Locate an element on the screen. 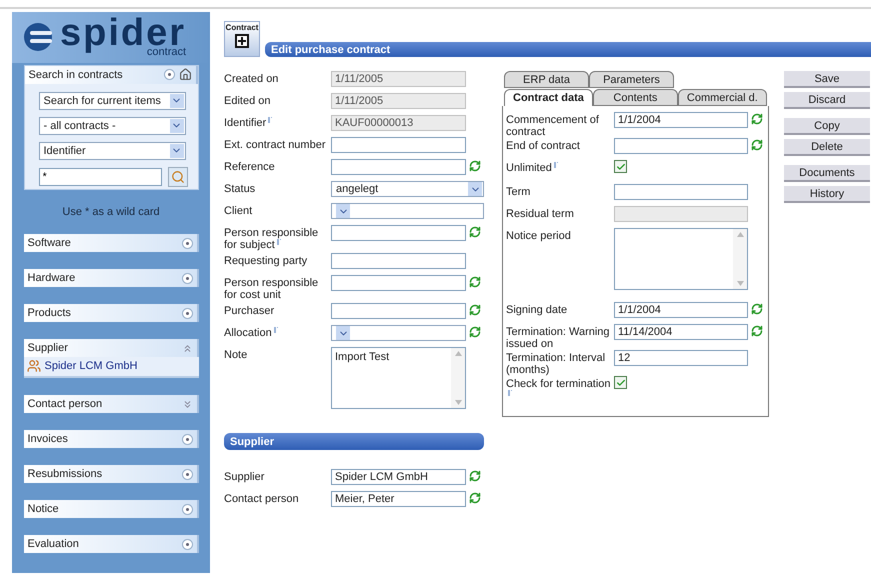 Image resolution: width=871 pixels, height=575 pixels. tab: Commercial d. is located at coordinates (722, 97).